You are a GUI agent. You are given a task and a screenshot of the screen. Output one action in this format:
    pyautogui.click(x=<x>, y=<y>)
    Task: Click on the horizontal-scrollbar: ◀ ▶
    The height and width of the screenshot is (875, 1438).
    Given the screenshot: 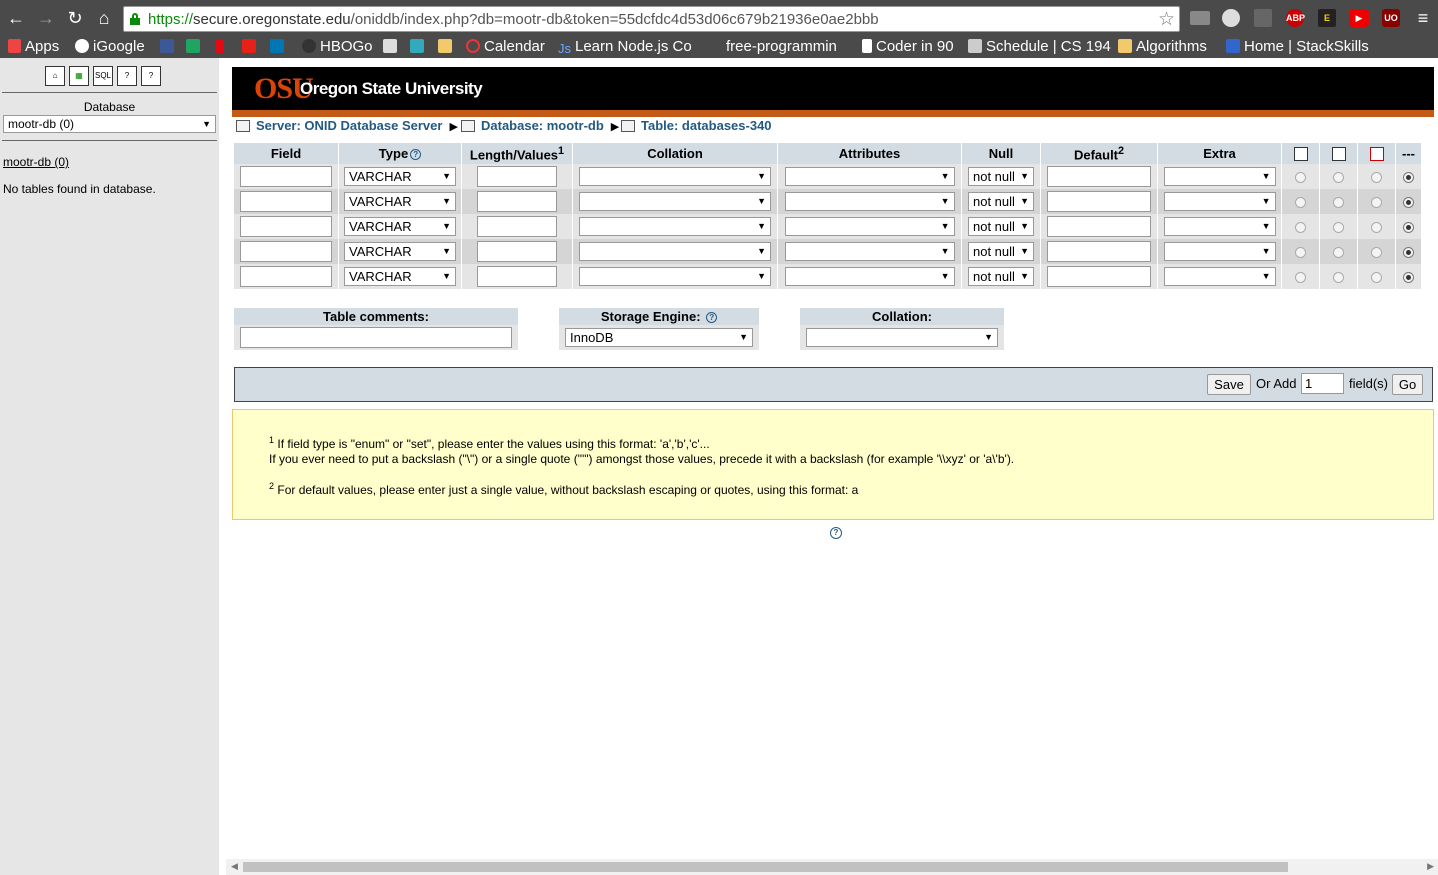 What is the action you would take?
    pyautogui.click(x=832, y=867)
    